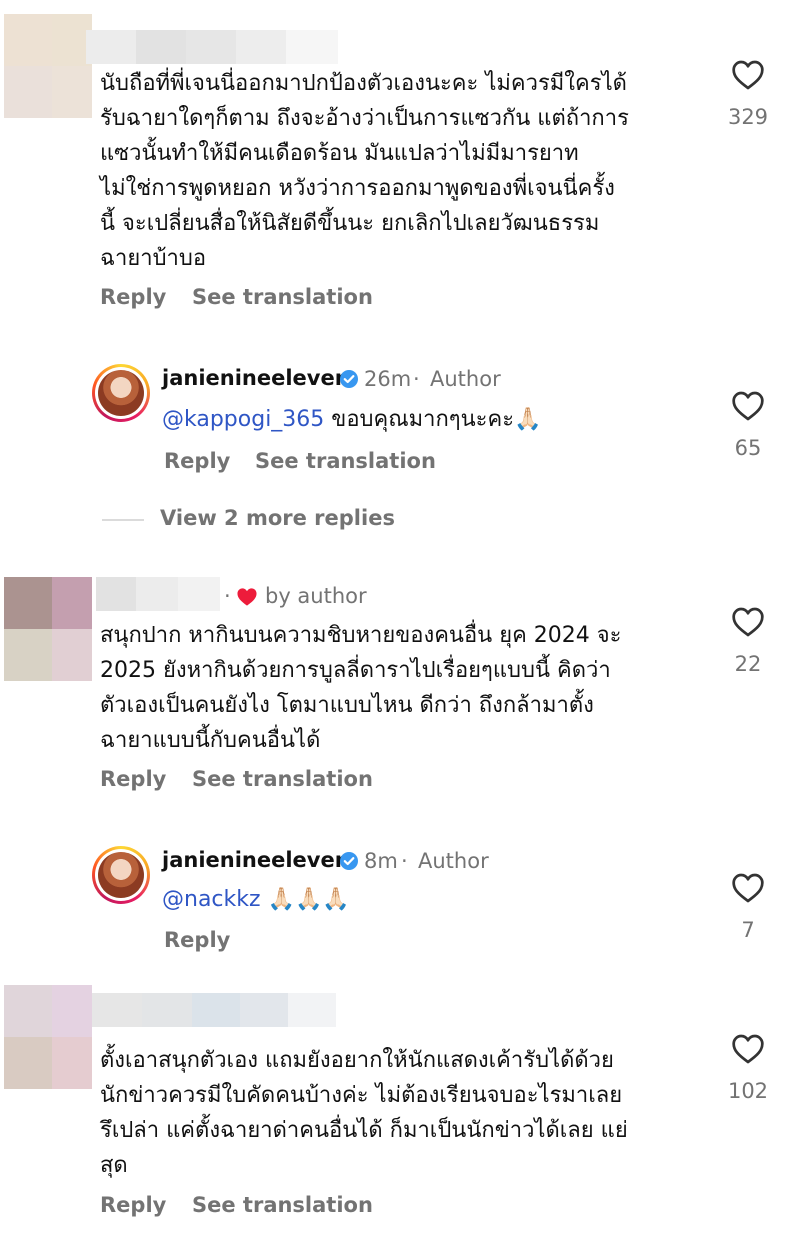 This screenshot has height=1255, width=800. What do you see at coordinates (748, 930) in the screenshot?
I see `like-count: 7` at bounding box center [748, 930].